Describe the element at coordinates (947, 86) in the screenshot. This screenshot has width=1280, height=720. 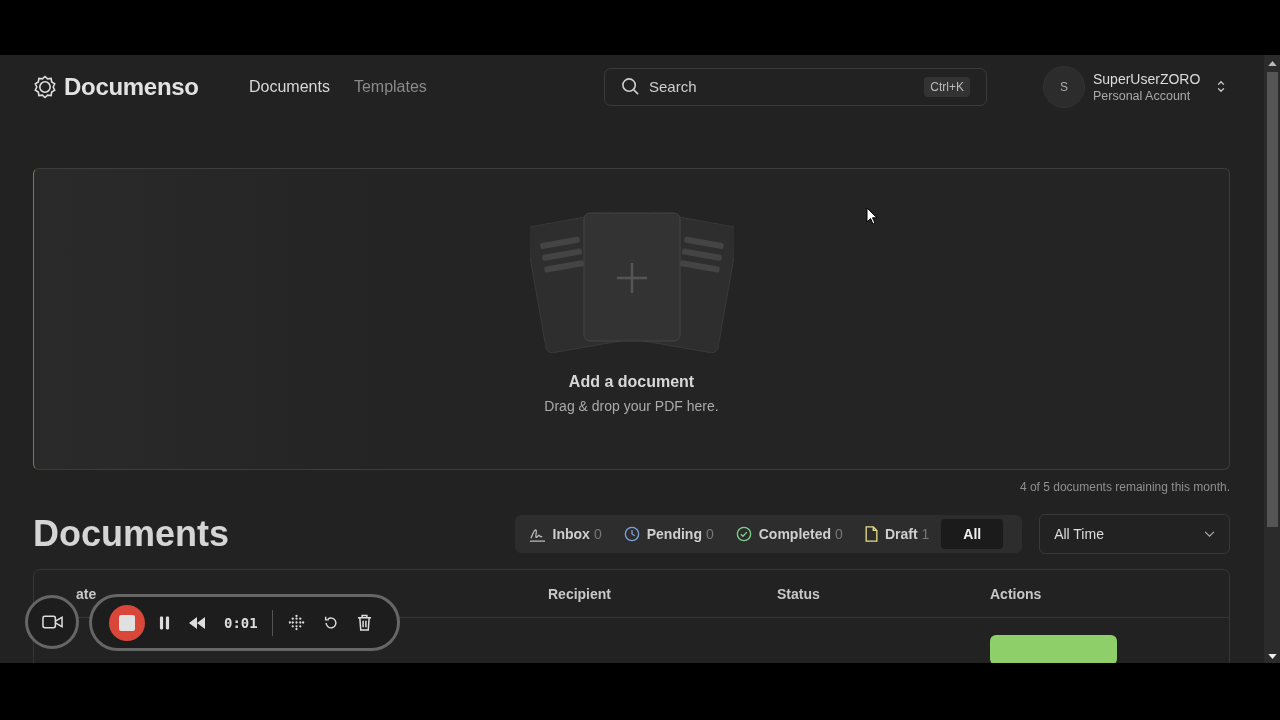
I see `shortcut-badge: Ctrl+K` at that location.